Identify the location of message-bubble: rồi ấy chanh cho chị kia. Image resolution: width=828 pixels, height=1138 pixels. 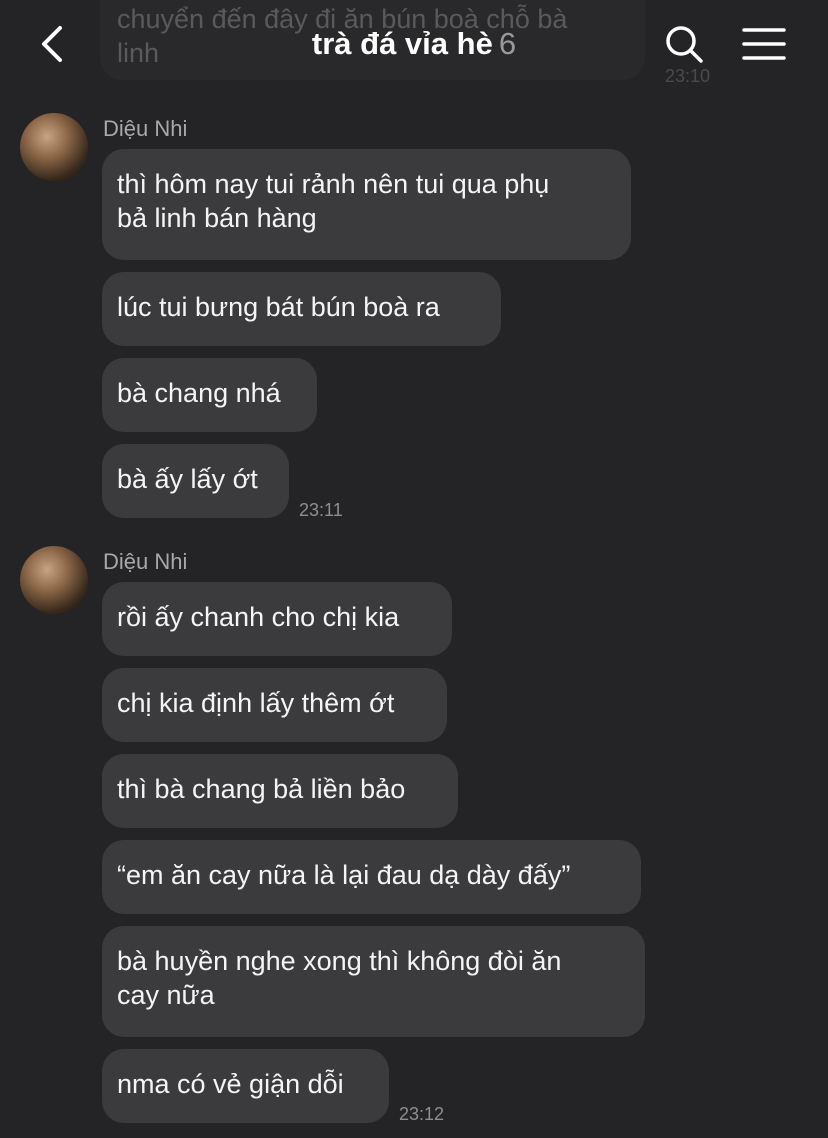
(277, 619).